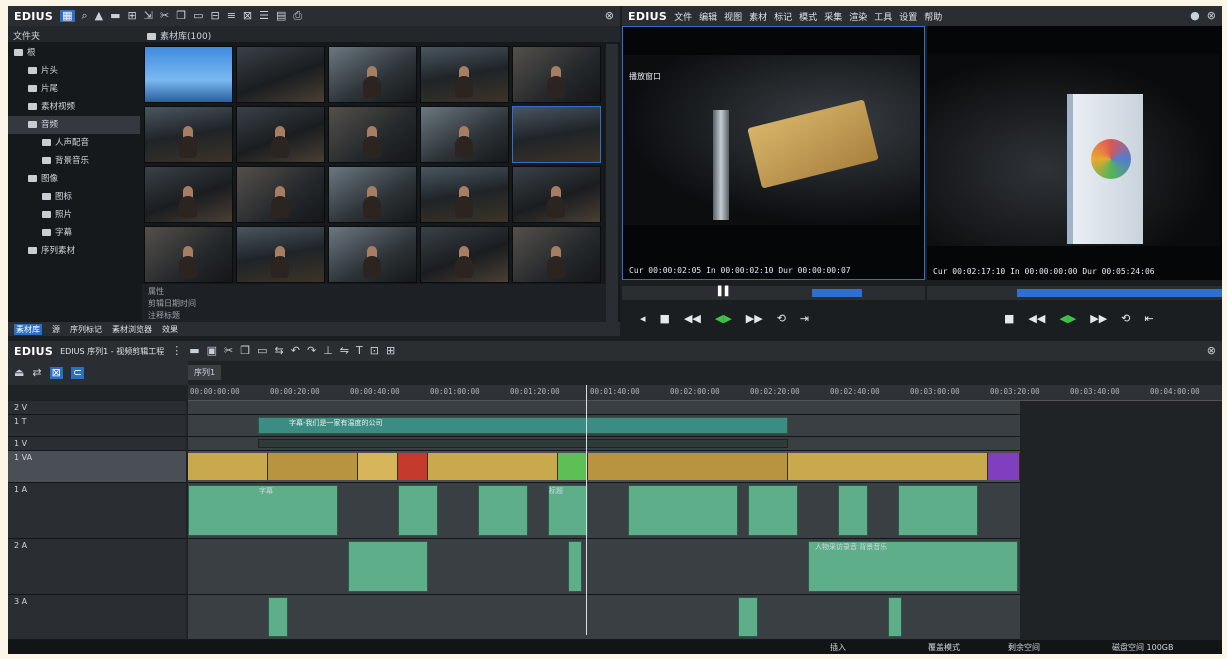  What do you see at coordinates (1074, 293) in the screenshot?
I see `recorder-scrubber` at bounding box center [1074, 293].